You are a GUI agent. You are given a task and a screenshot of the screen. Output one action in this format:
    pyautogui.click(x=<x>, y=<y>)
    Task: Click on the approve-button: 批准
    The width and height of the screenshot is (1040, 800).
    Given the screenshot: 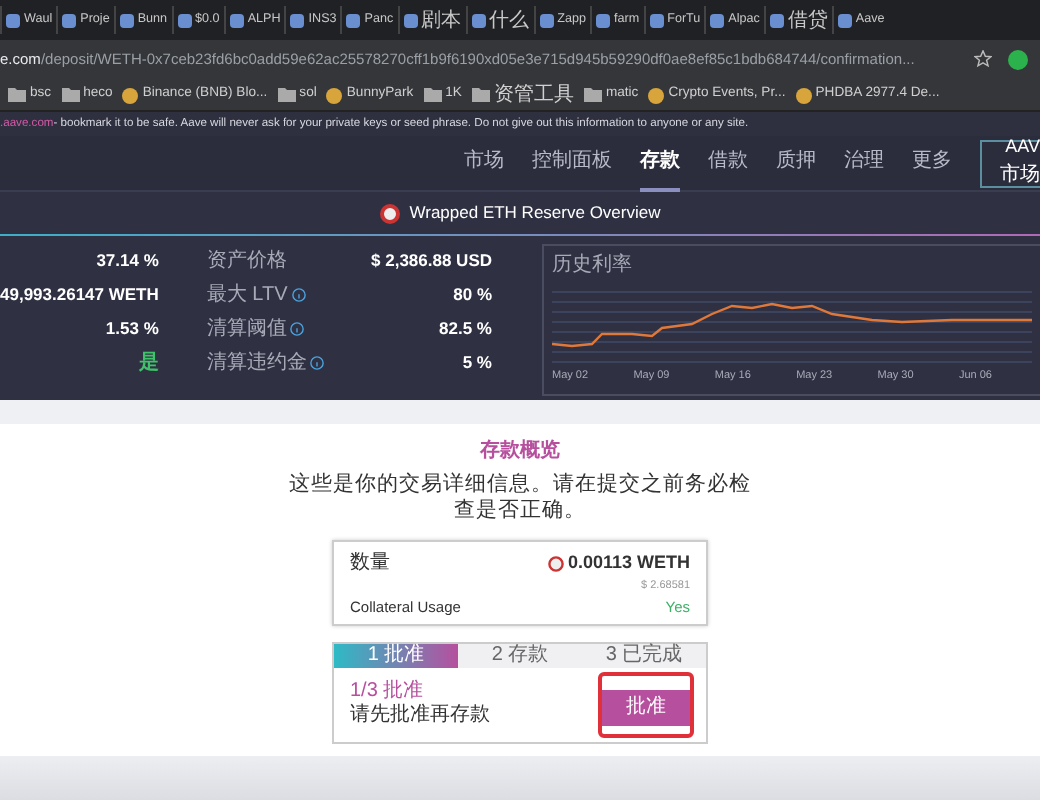 What is the action you would take?
    pyautogui.click(x=646, y=707)
    